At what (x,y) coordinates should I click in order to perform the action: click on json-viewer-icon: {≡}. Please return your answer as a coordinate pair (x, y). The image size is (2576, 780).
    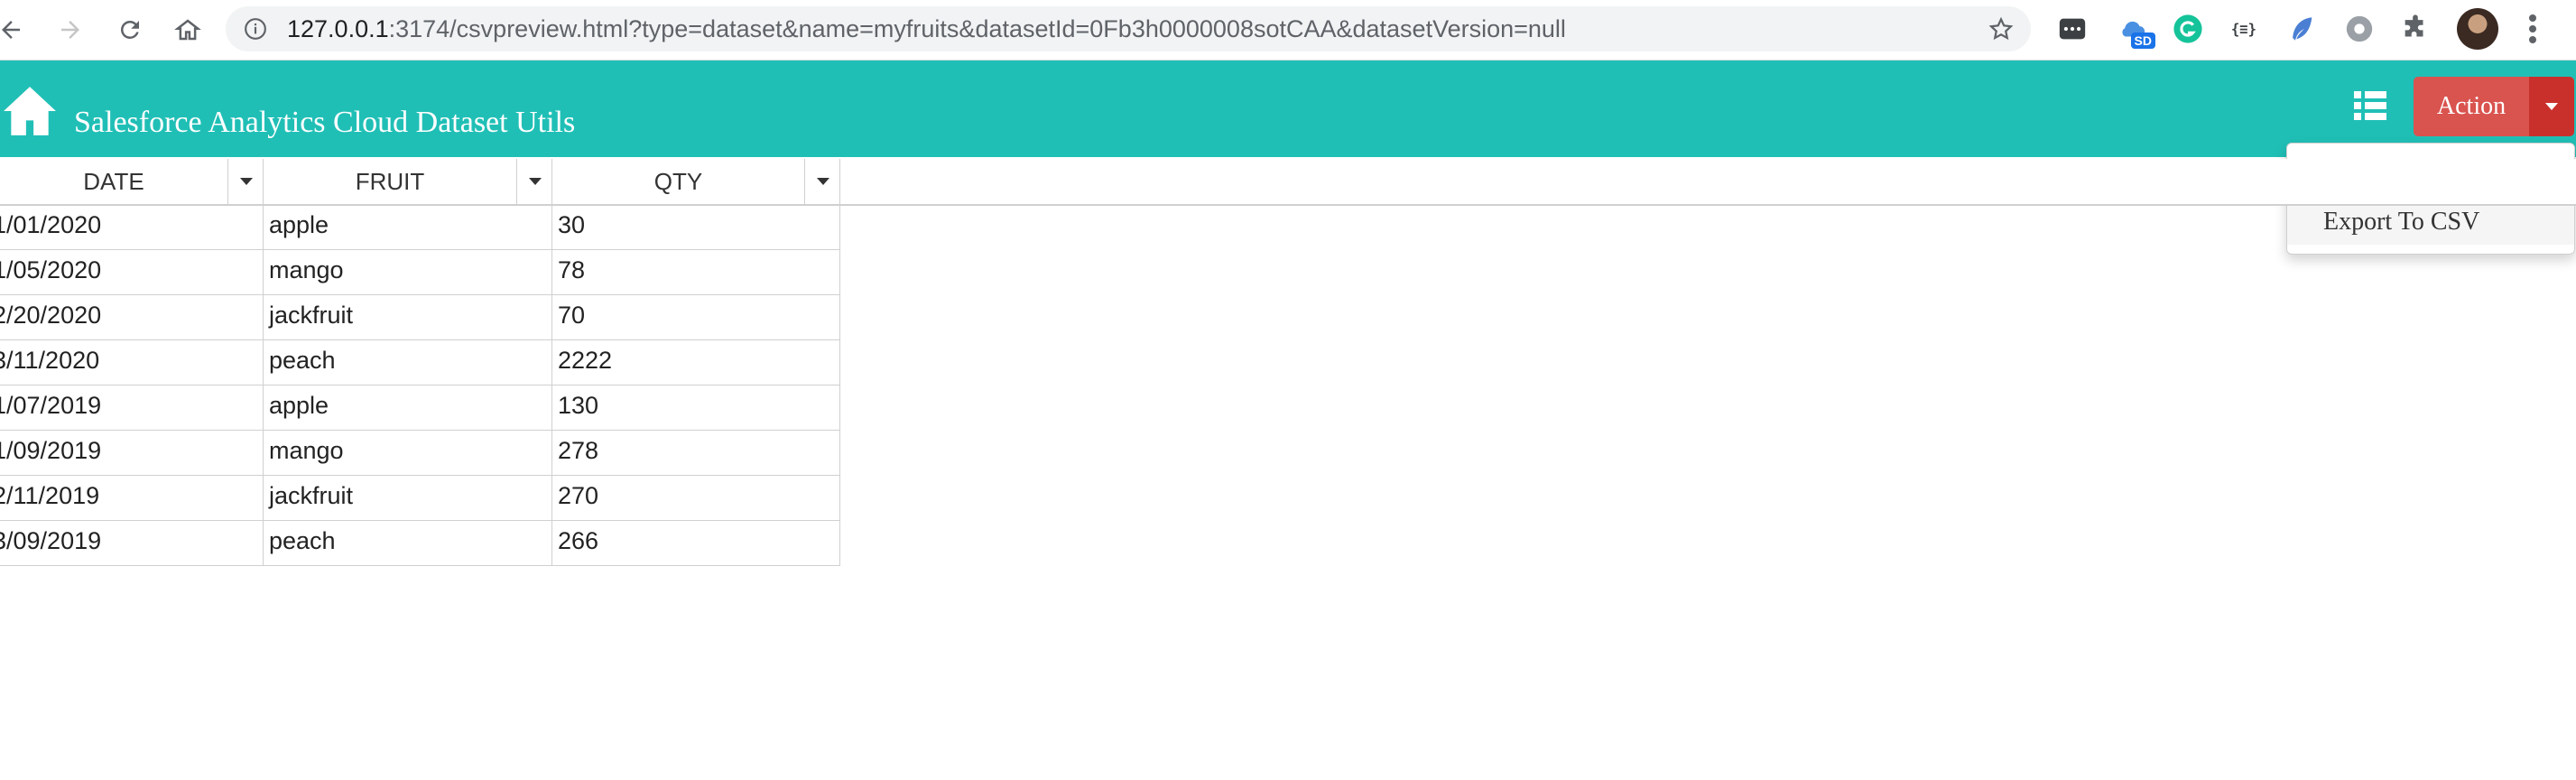
    Looking at the image, I should click on (2244, 29).